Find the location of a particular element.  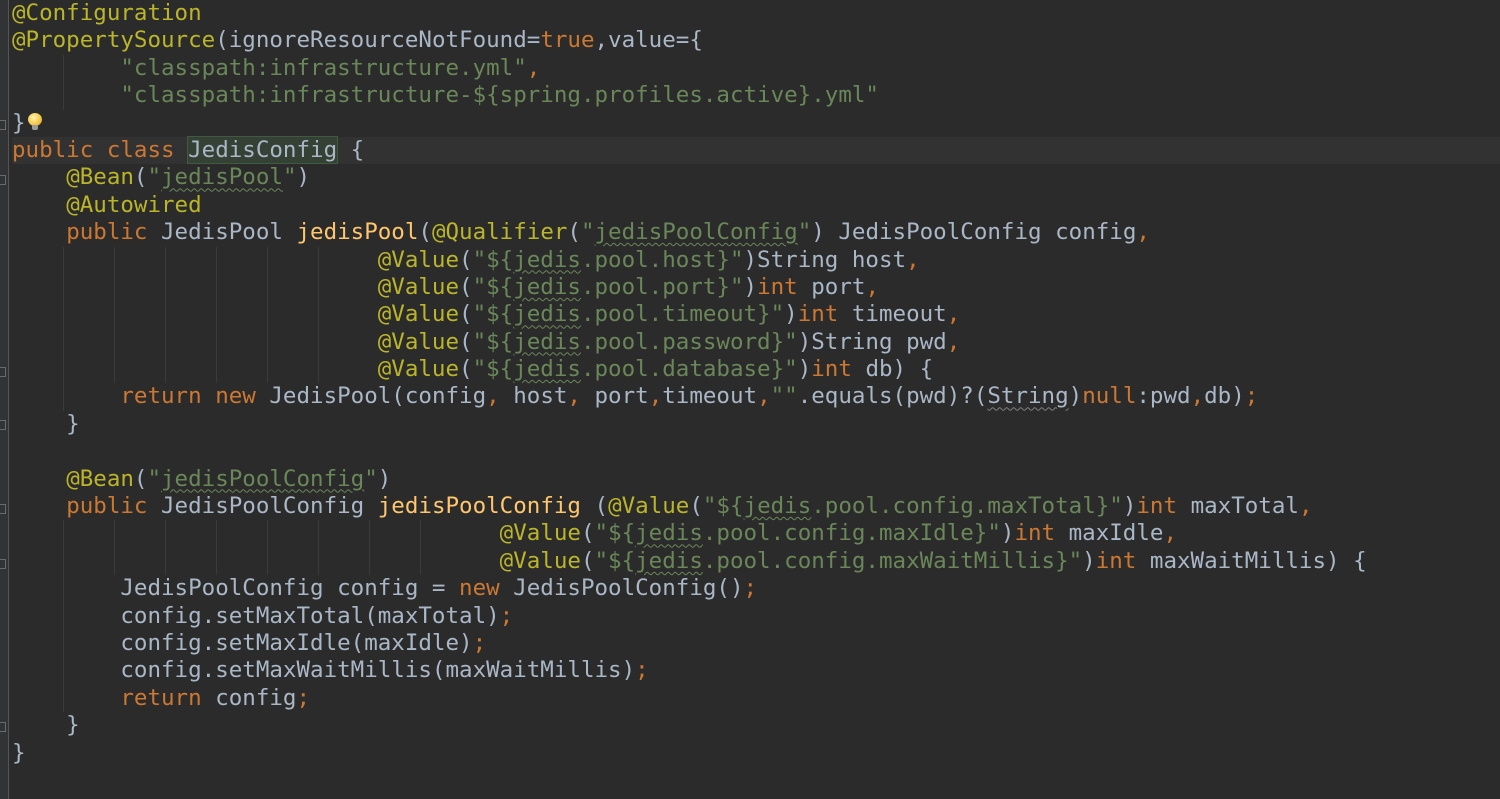

code-token: host is located at coordinates (540, 396).